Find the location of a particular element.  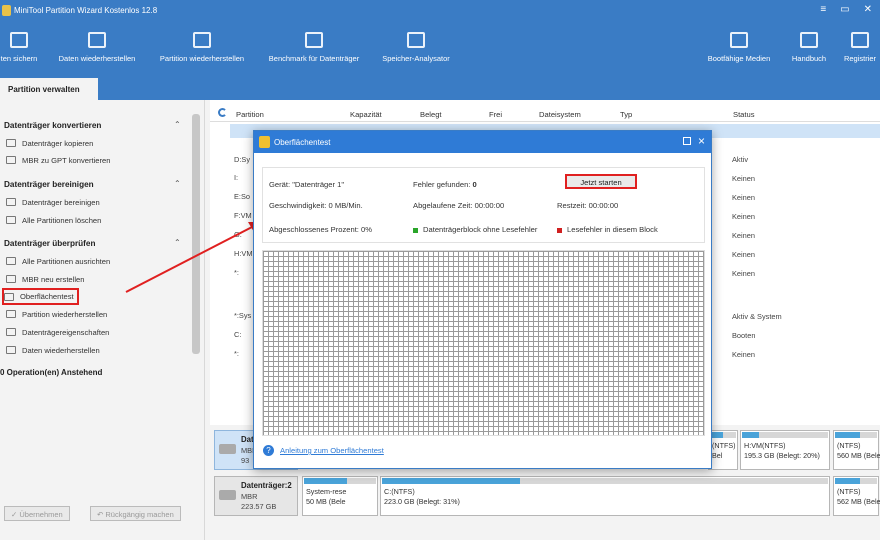

start-now-button: Jetzt starten is located at coordinates (601, 181).